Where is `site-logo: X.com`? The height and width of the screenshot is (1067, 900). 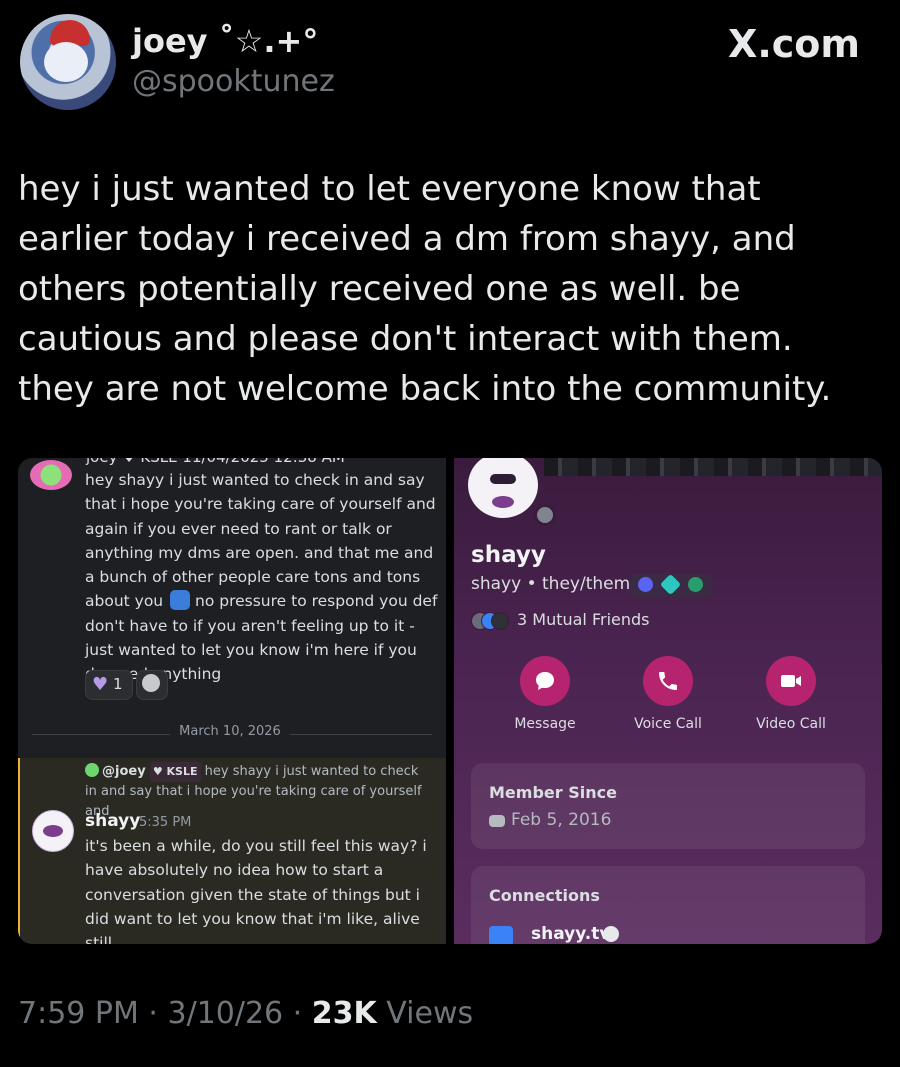 site-logo: X.com is located at coordinates (794, 44).